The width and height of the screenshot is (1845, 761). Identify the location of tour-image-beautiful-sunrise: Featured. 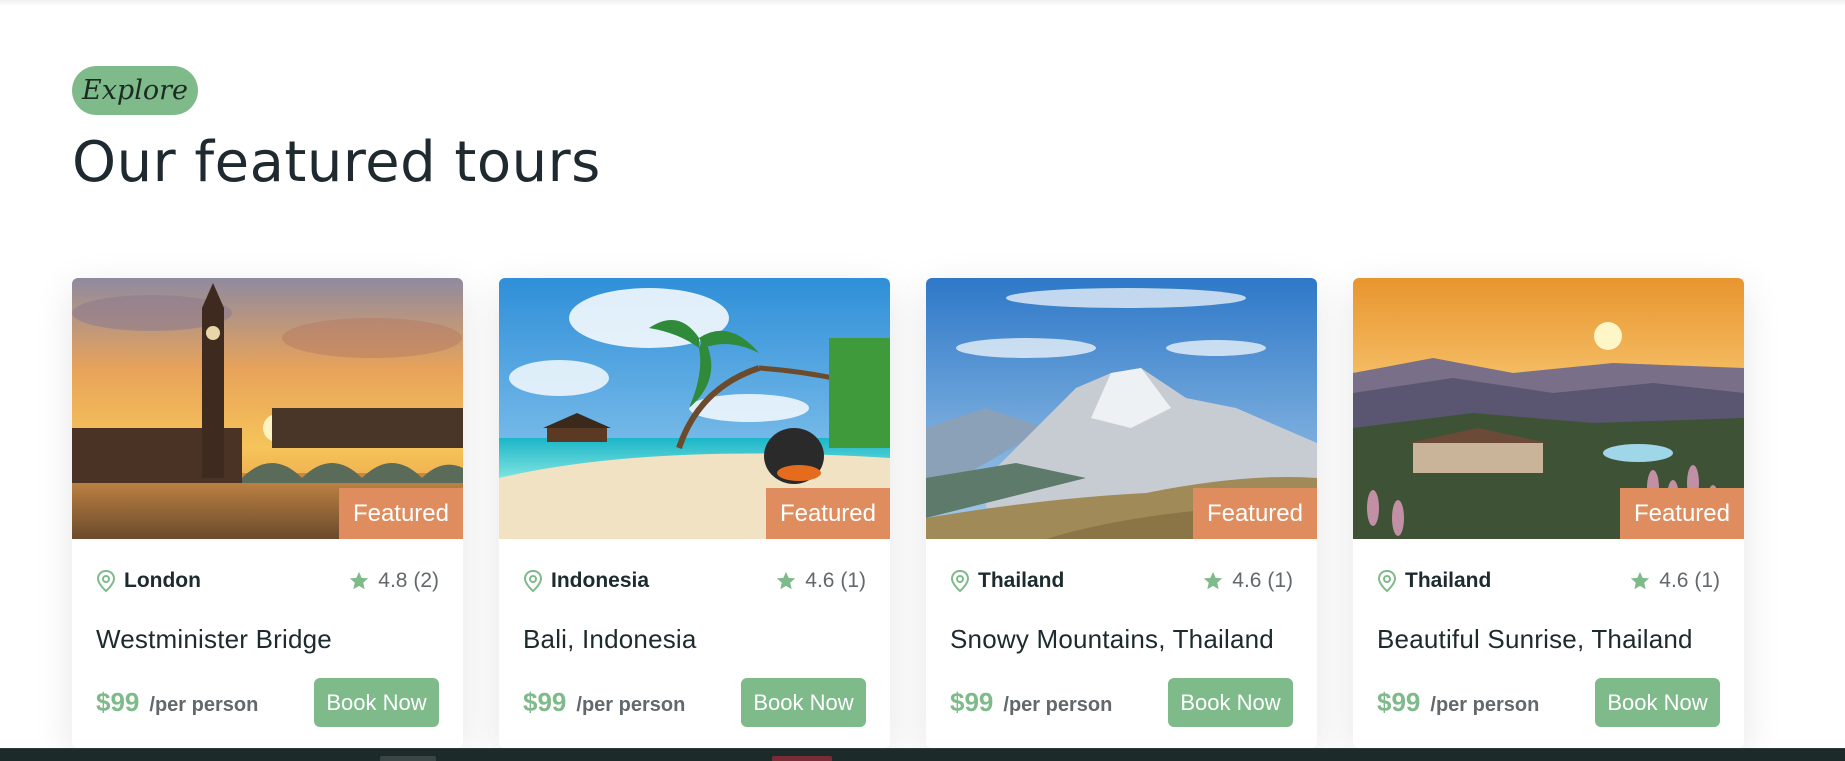
(1548, 408).